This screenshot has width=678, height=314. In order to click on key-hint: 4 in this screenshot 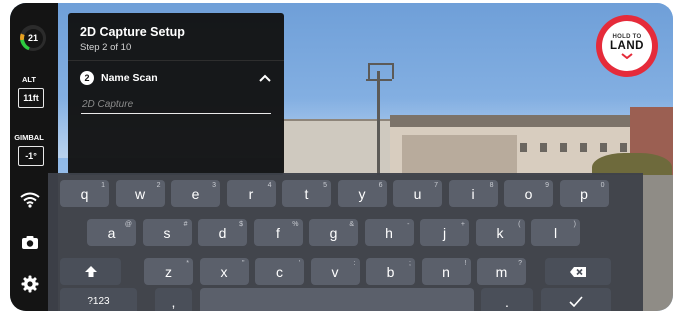, I will do `click(269, 185)`.